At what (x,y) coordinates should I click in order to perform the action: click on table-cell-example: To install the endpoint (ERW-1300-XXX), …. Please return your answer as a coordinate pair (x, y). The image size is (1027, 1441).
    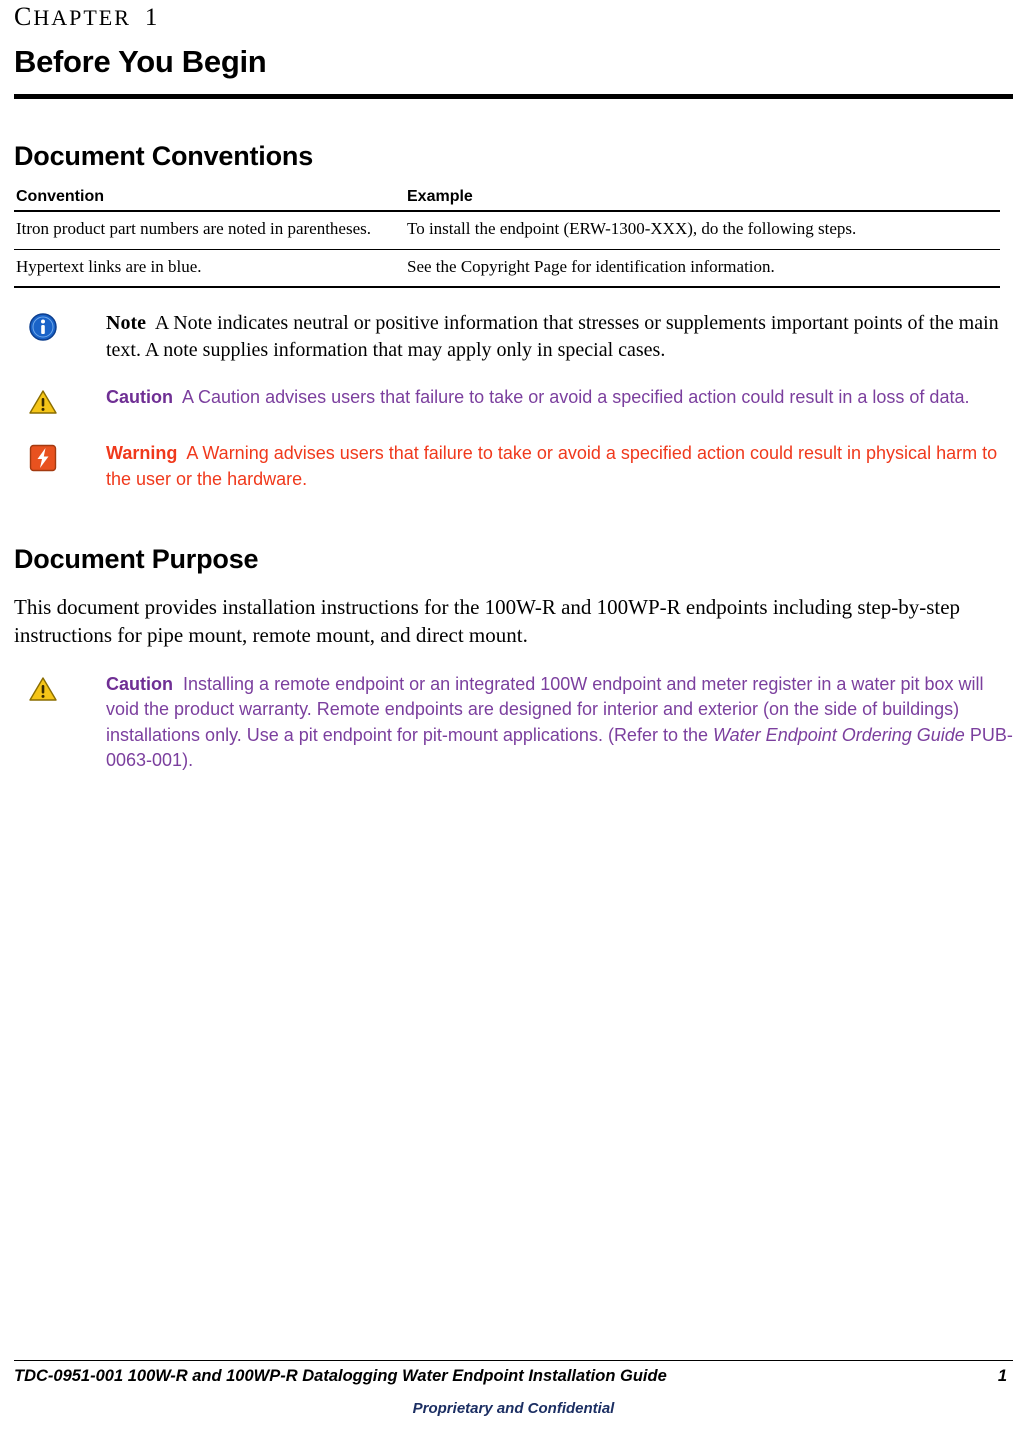
    Looking at the image, I should click on (702, 230).